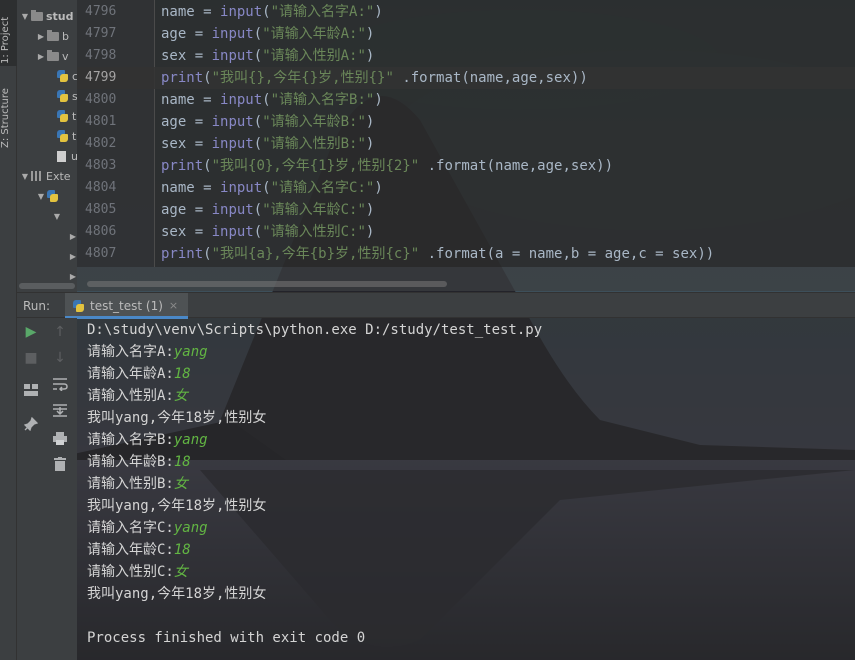 This screenshot has width=855, height=660. I want to click on close-icon: ×, so click(173, 305).